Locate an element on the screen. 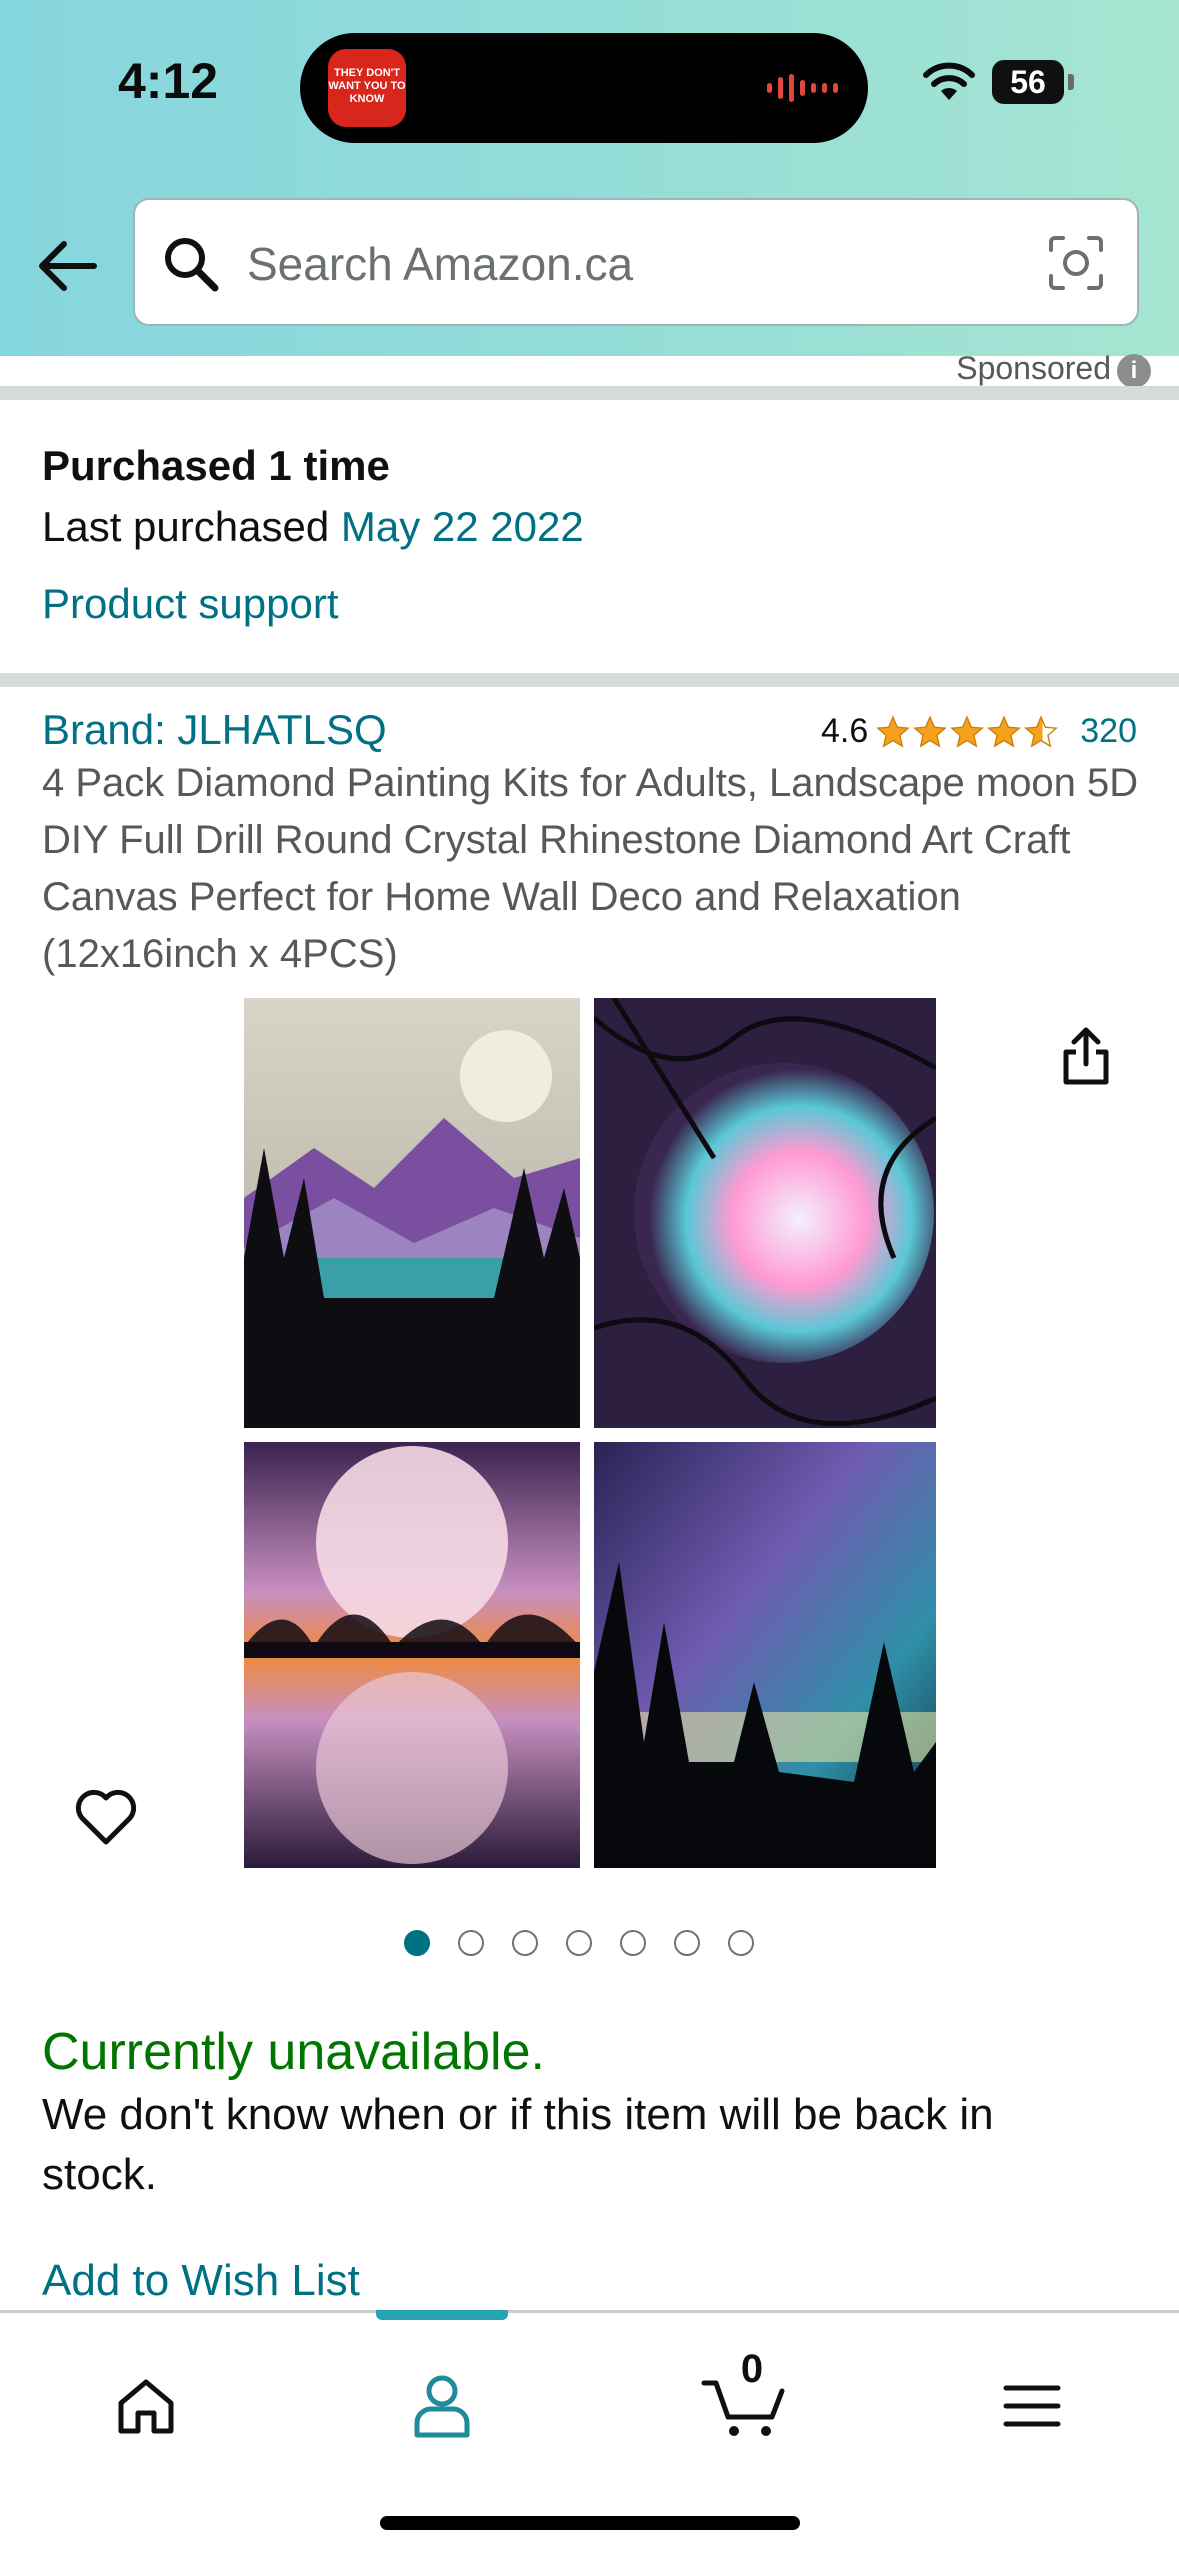  rating-value: 4.6 is located at coordinates (845, 731).